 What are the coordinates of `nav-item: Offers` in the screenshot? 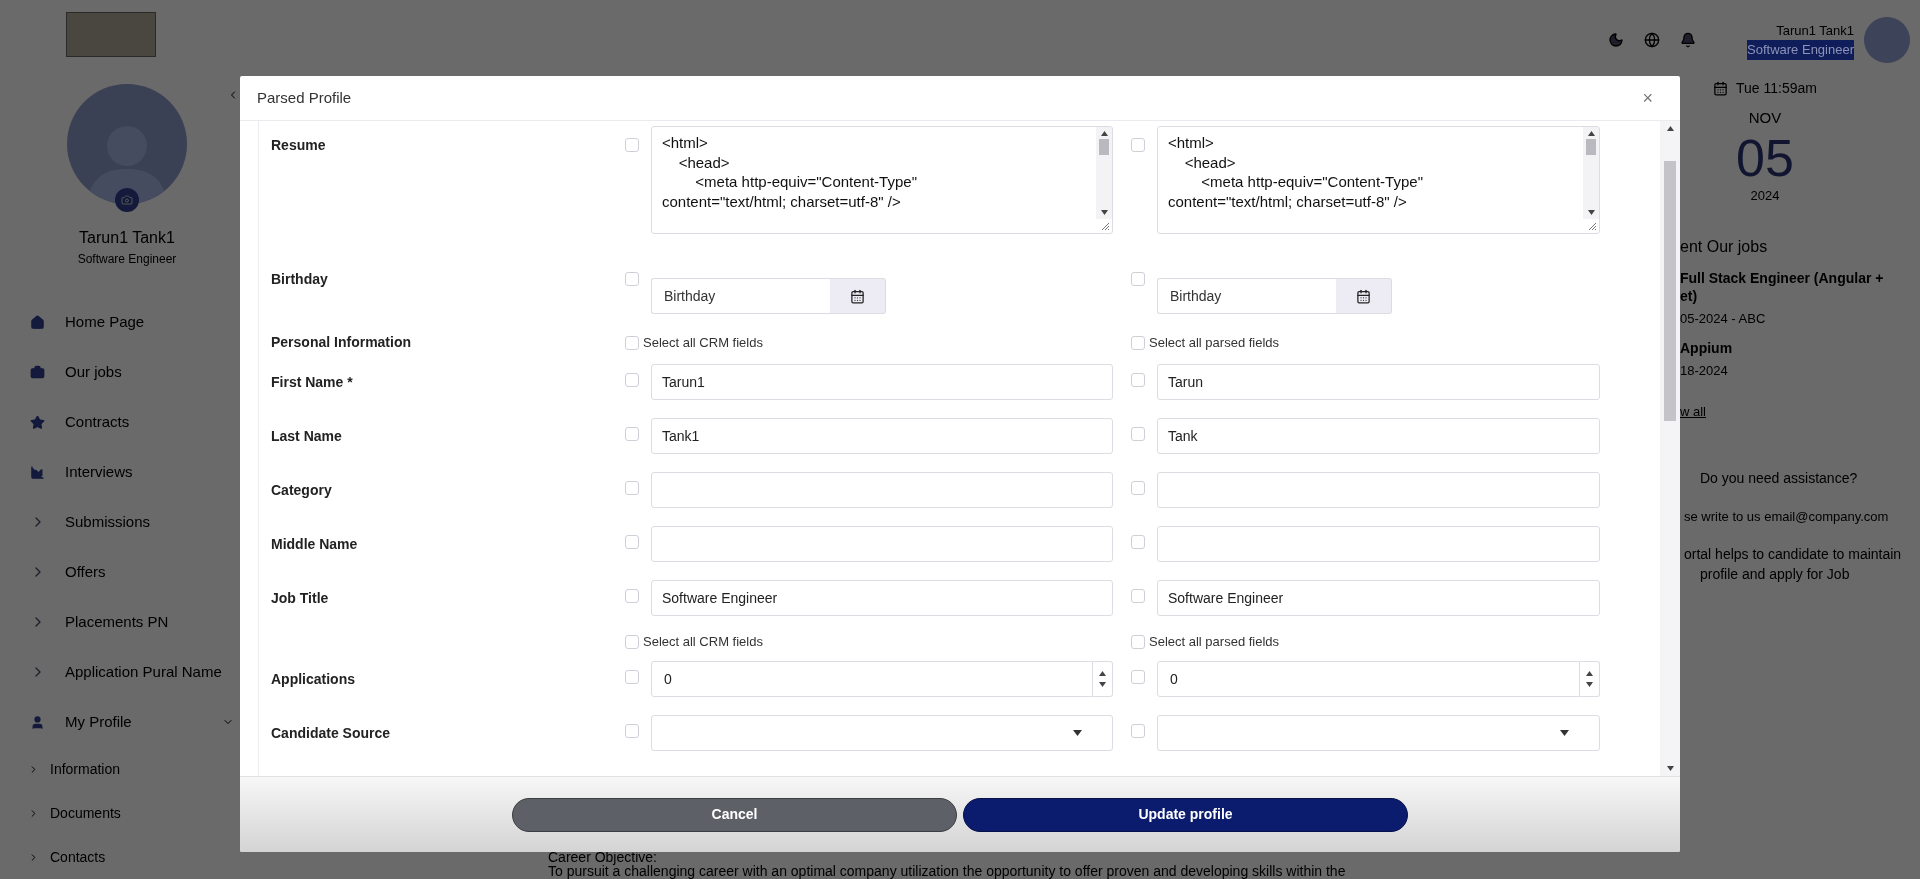 It's located at (120, 572).